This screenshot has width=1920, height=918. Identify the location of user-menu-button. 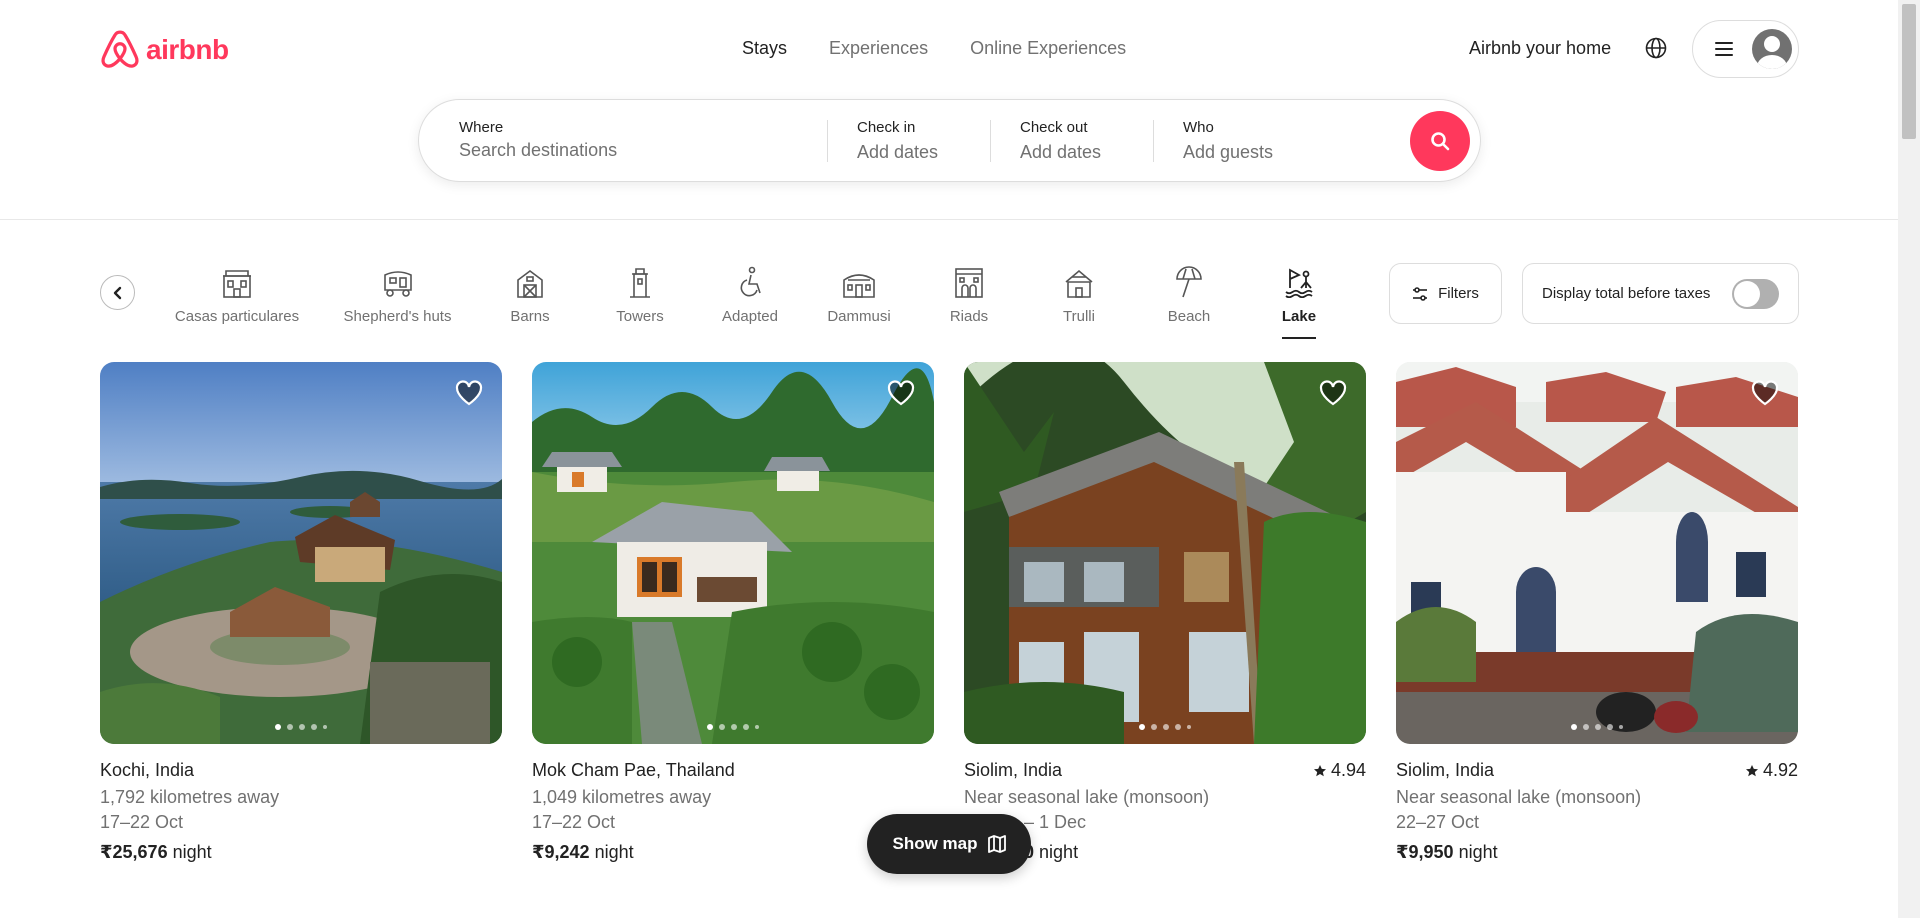
(1745, 49).